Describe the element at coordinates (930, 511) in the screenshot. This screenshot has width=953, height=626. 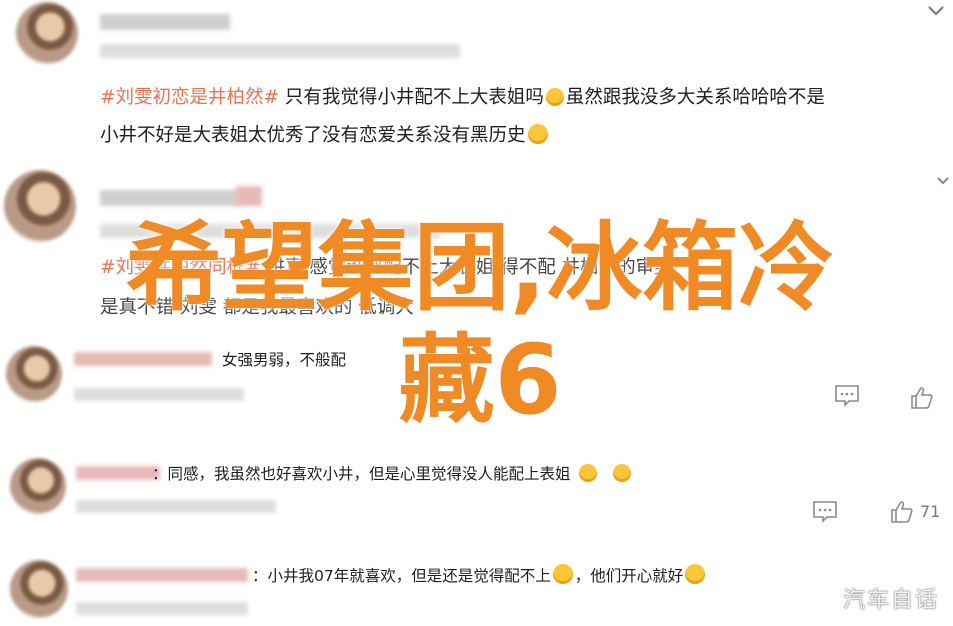
I see `like-count: 71` at that location.